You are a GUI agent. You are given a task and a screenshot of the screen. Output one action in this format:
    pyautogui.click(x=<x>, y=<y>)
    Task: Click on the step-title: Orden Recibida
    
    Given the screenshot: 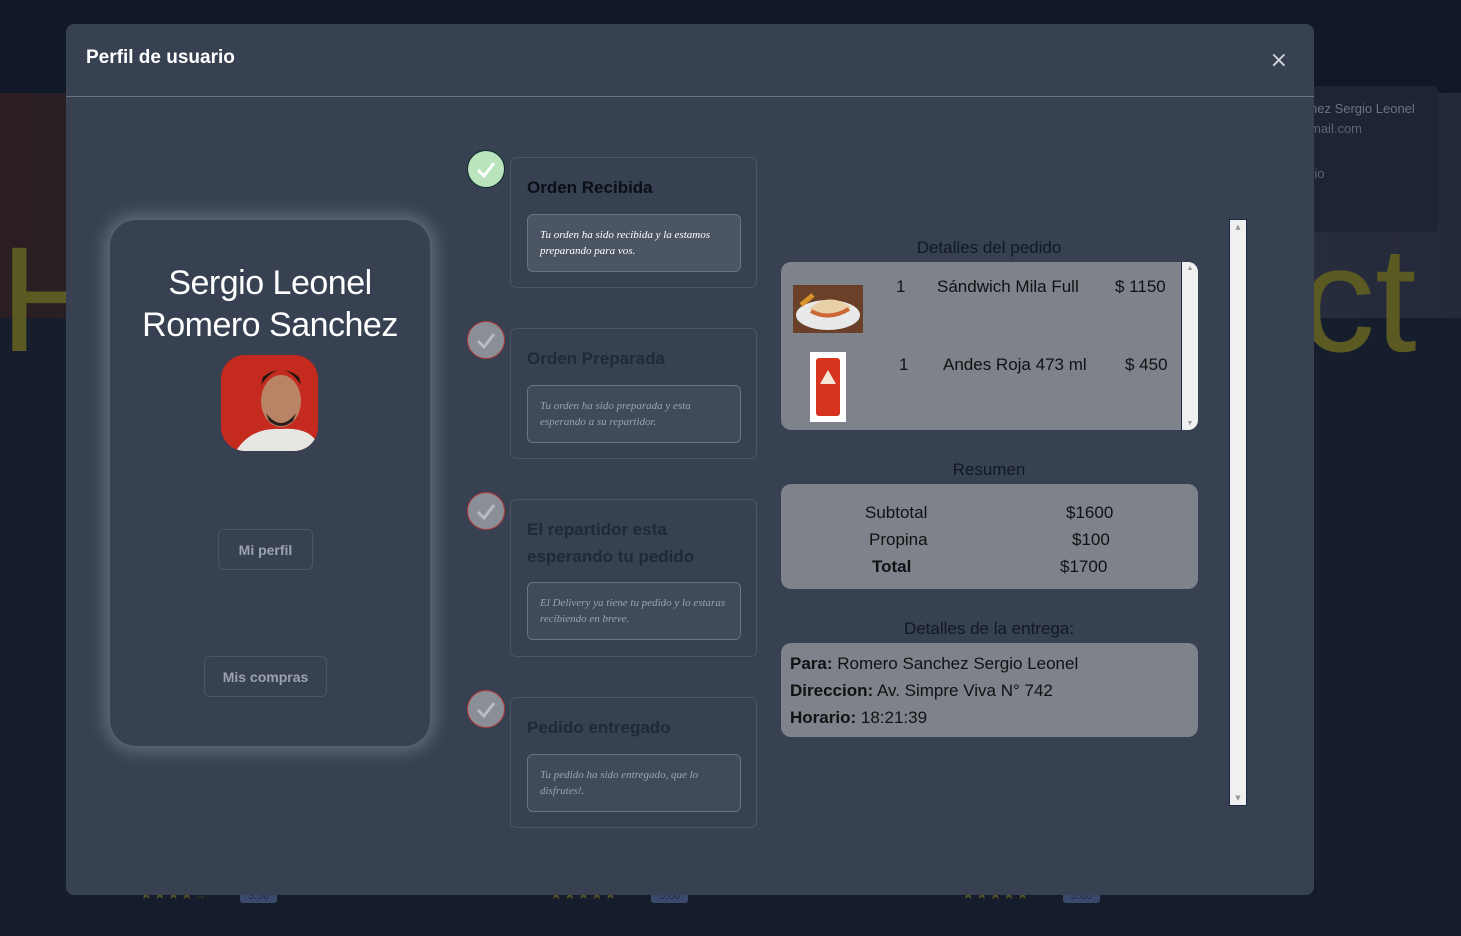 What is the action you would take?
    pyautogui.click(x=590, y=187)
    